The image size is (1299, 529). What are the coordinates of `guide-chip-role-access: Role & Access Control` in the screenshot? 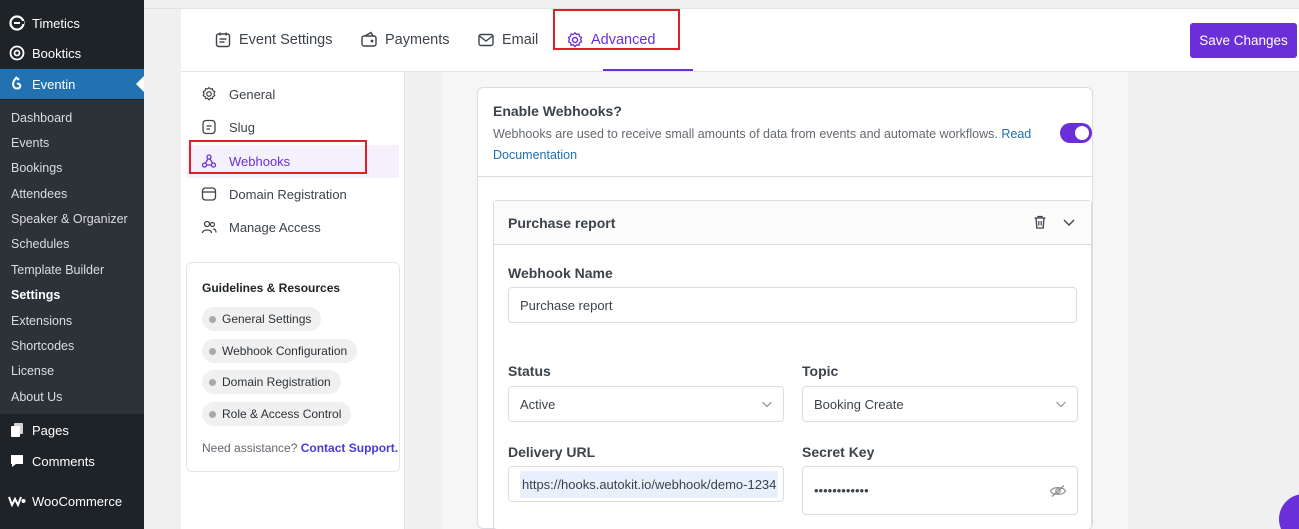 It's located at (277, 414).